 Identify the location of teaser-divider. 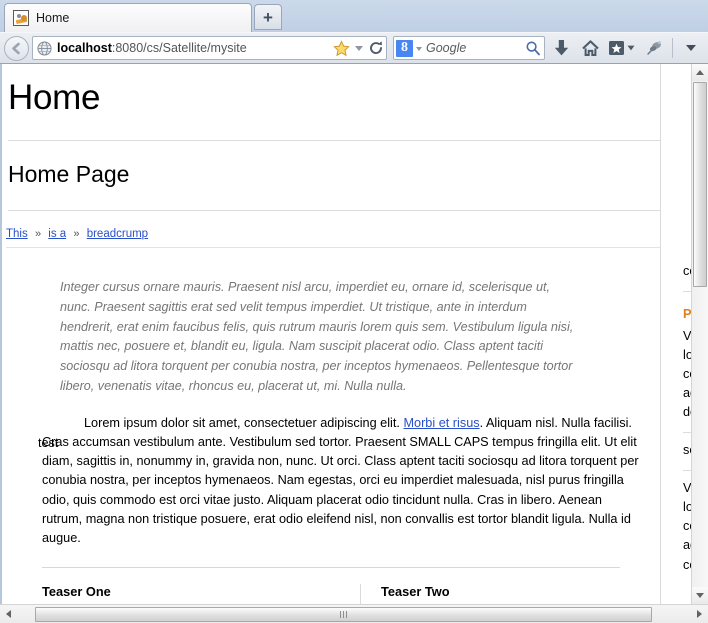
(331, 567).